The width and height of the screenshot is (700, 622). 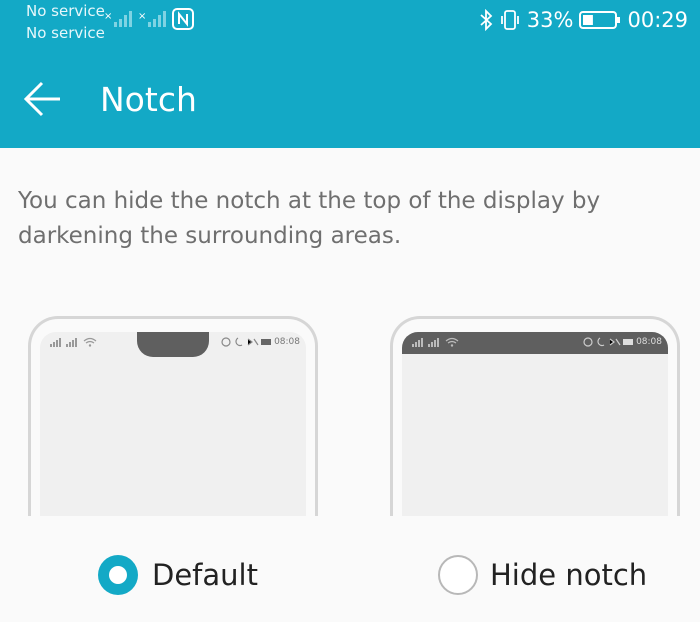 I want to click on default-preview: 08:08, so click(x=173, y=416).